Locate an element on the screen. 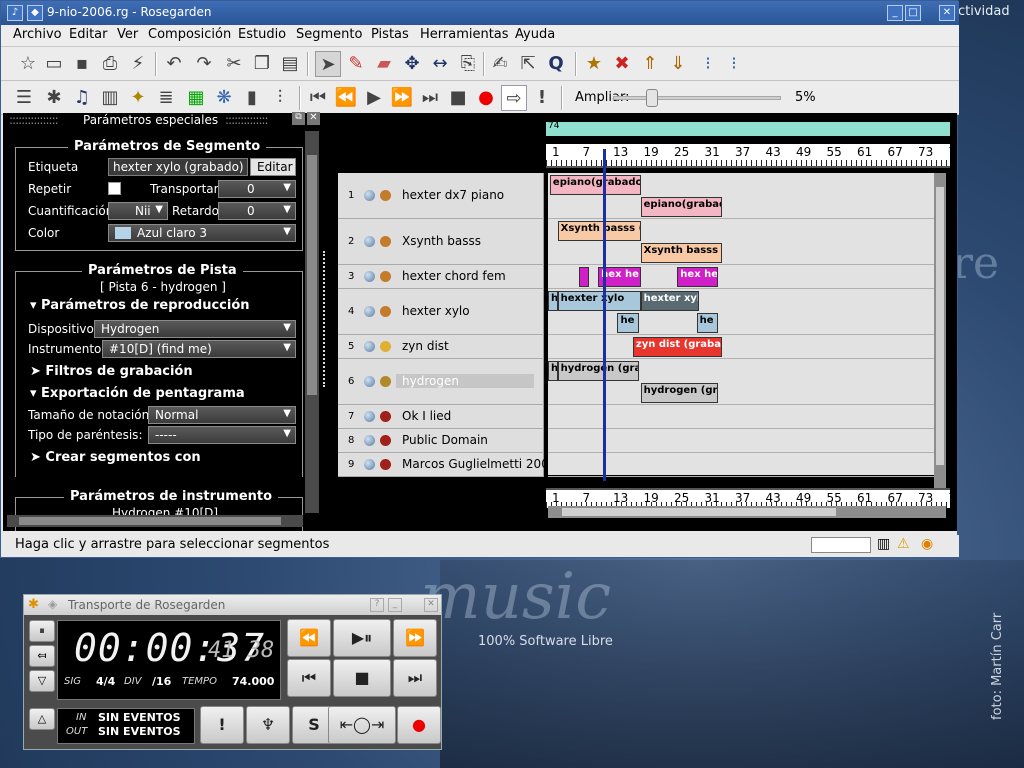 This screenshot has width=1024, height=768. resize-tool-icon: ↔ is located at coordinates (440, 64).